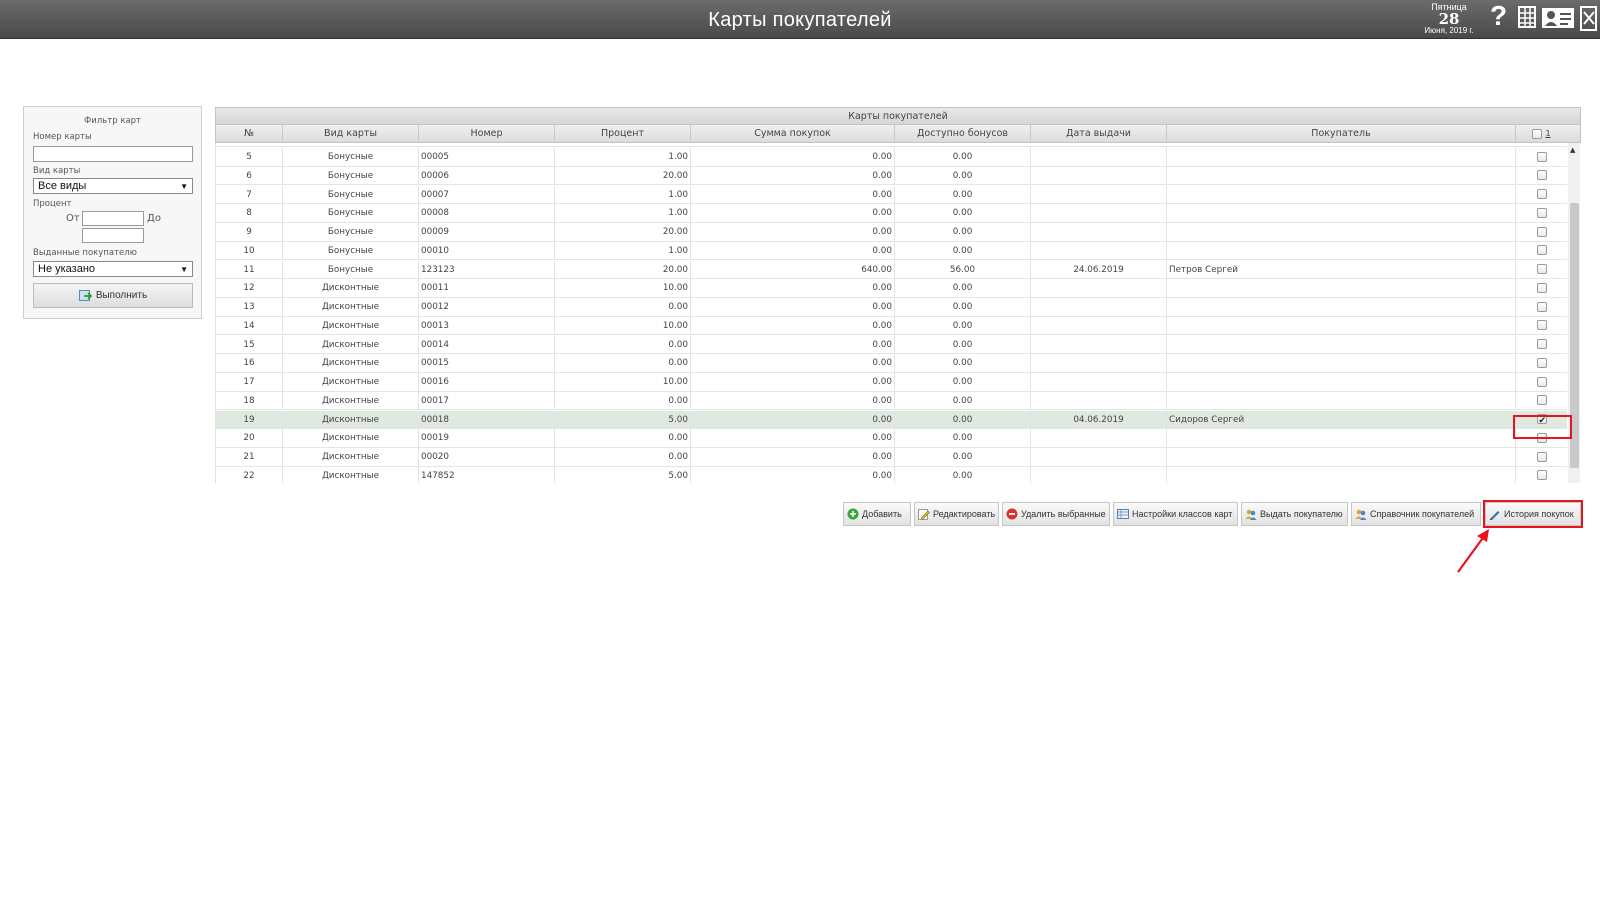 Image resolution: width=1600 pixels, height=900 pixels. Describe the element at coordinates (1542, 427) in the screenshot. I see `highlight-selected-checkbox` at that location.